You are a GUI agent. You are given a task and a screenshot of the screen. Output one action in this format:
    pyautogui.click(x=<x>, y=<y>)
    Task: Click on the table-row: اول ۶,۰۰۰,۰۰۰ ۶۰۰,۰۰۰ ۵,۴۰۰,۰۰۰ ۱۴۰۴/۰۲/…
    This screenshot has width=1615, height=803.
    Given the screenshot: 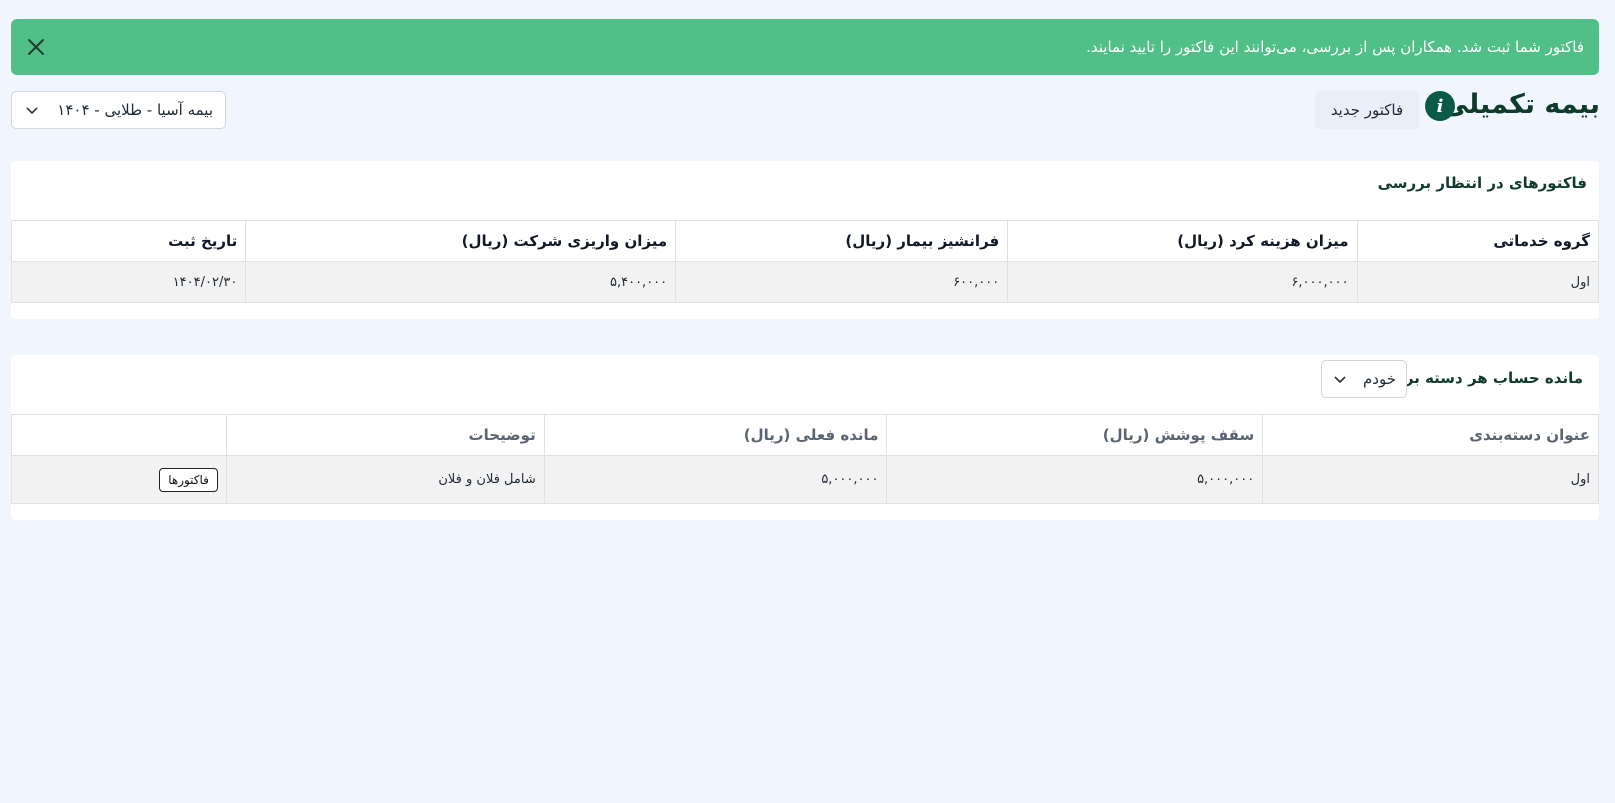 What is the action you would take?
    pyautogui.click(x=805, y=282)
    